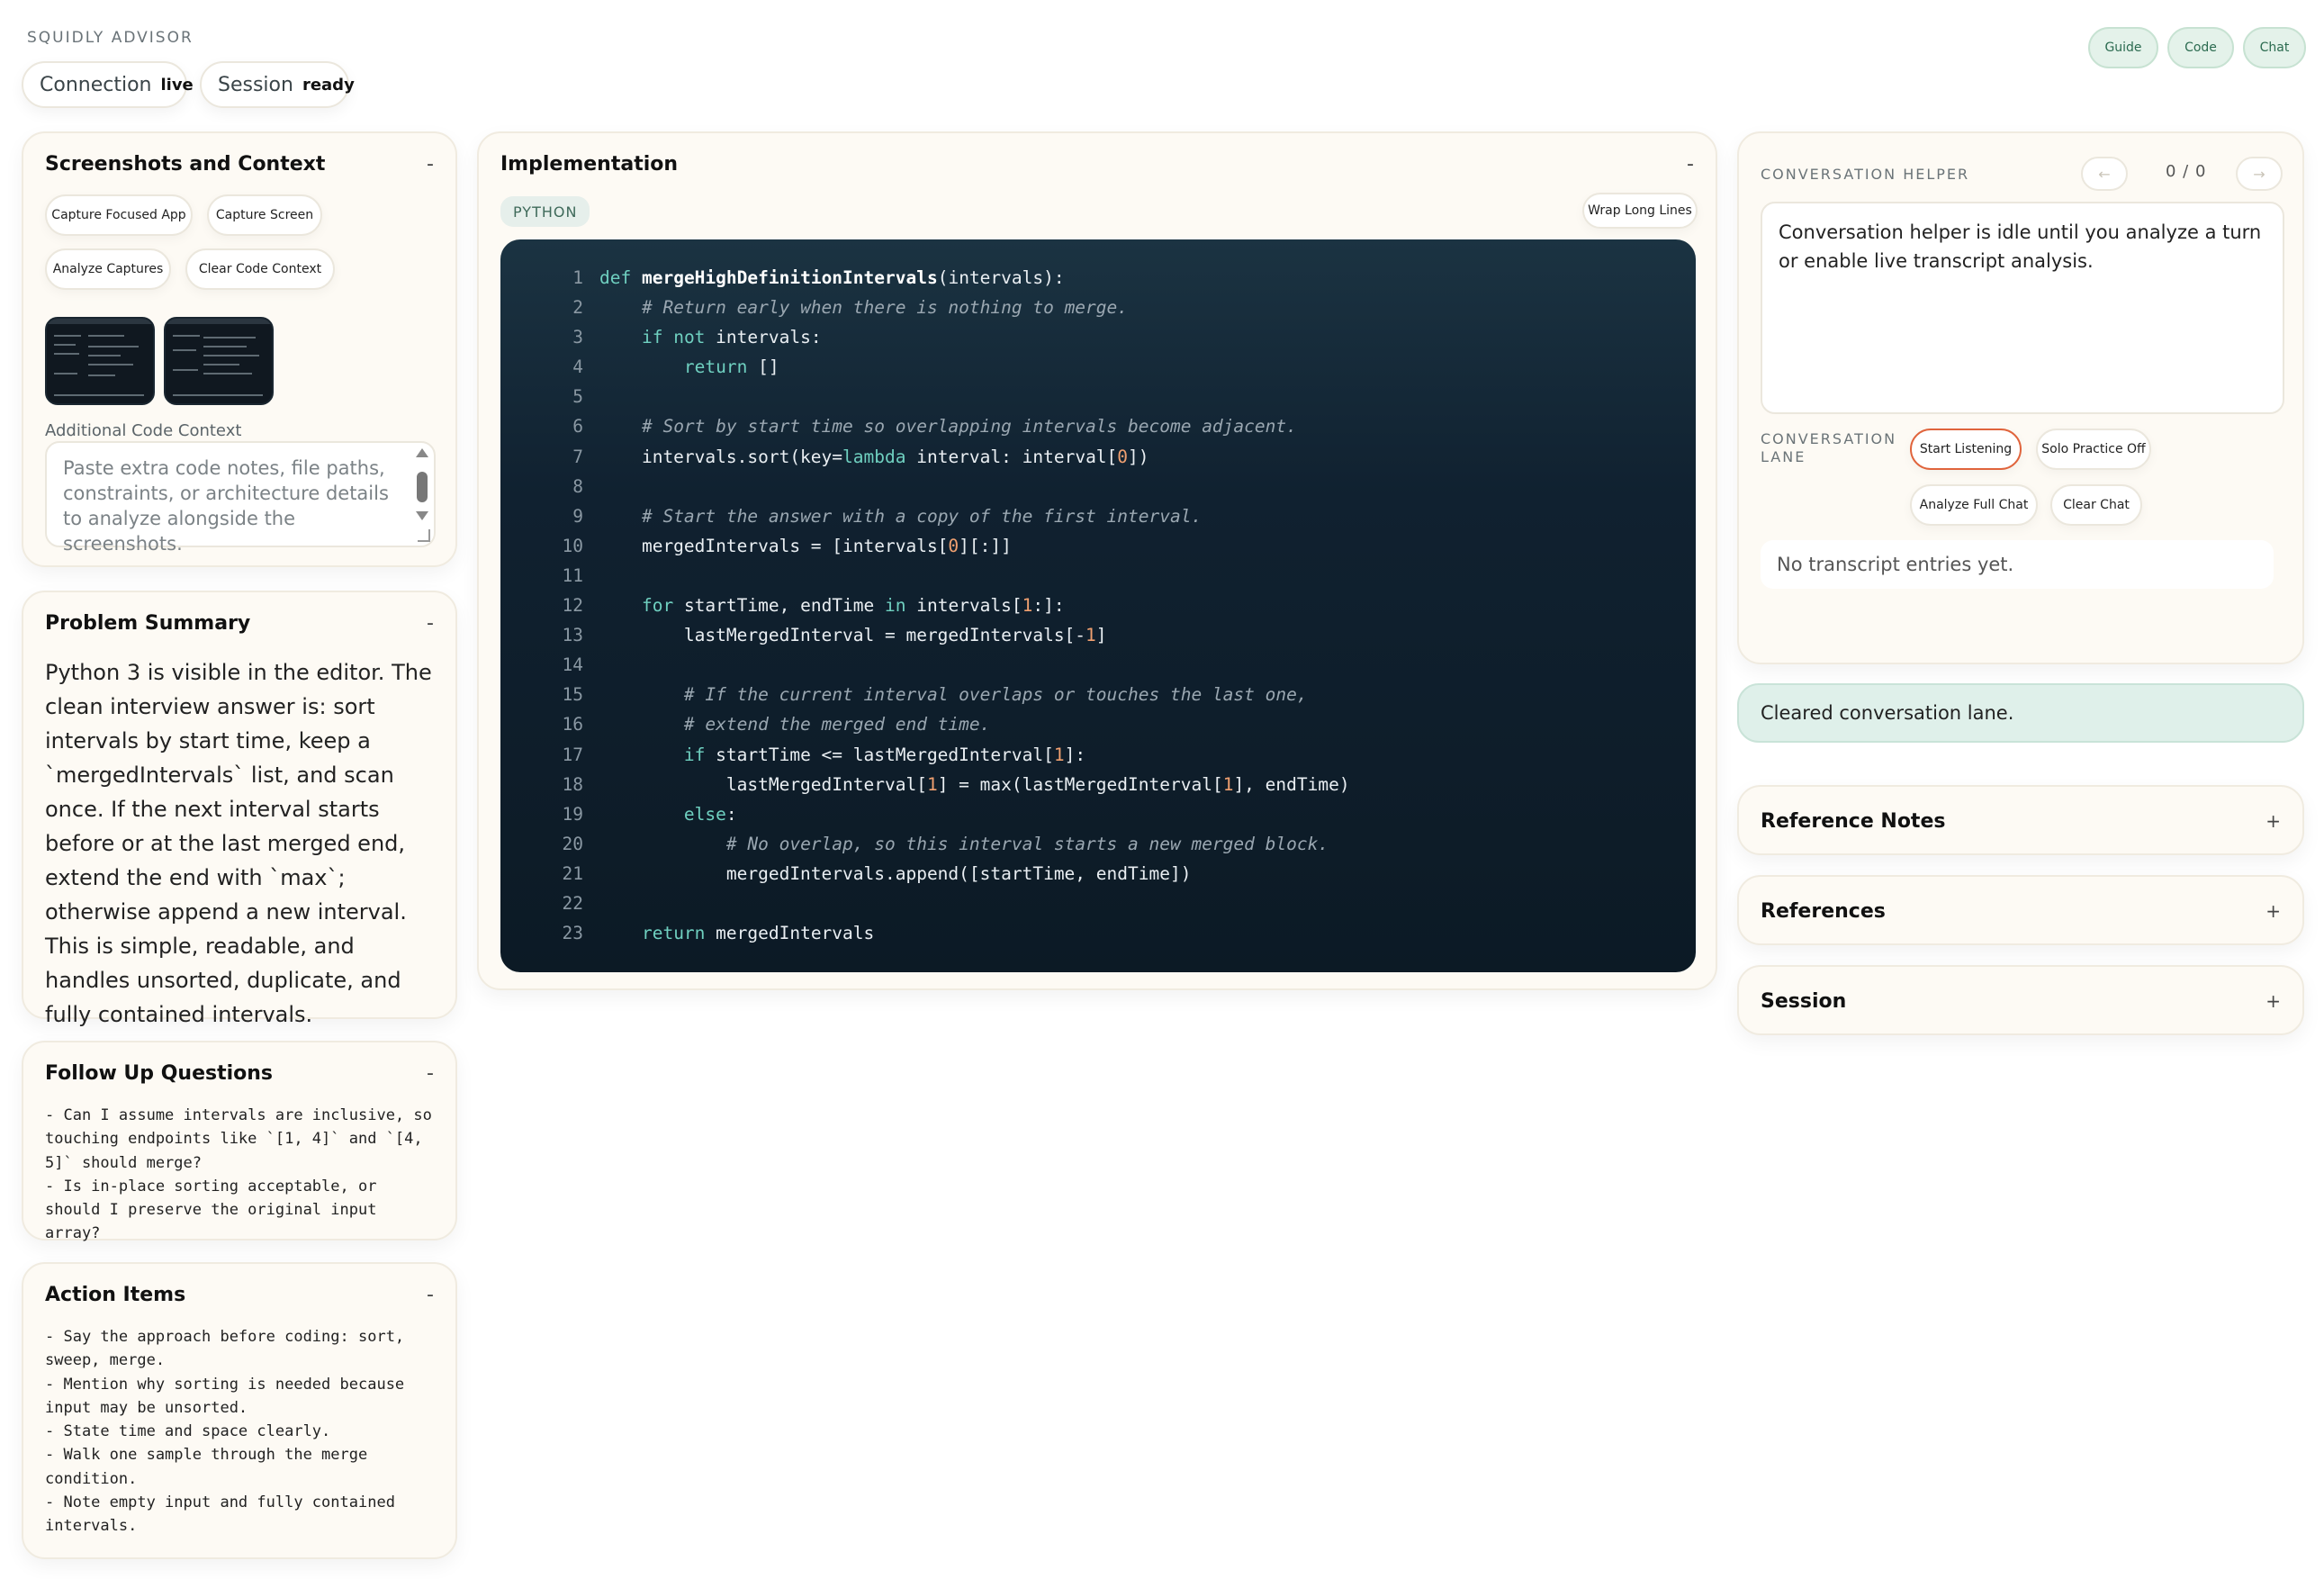 The width and height of the screenshot is (2324, 1579). I want to click on implementation-collapse-button: -, so click(1690, 164).